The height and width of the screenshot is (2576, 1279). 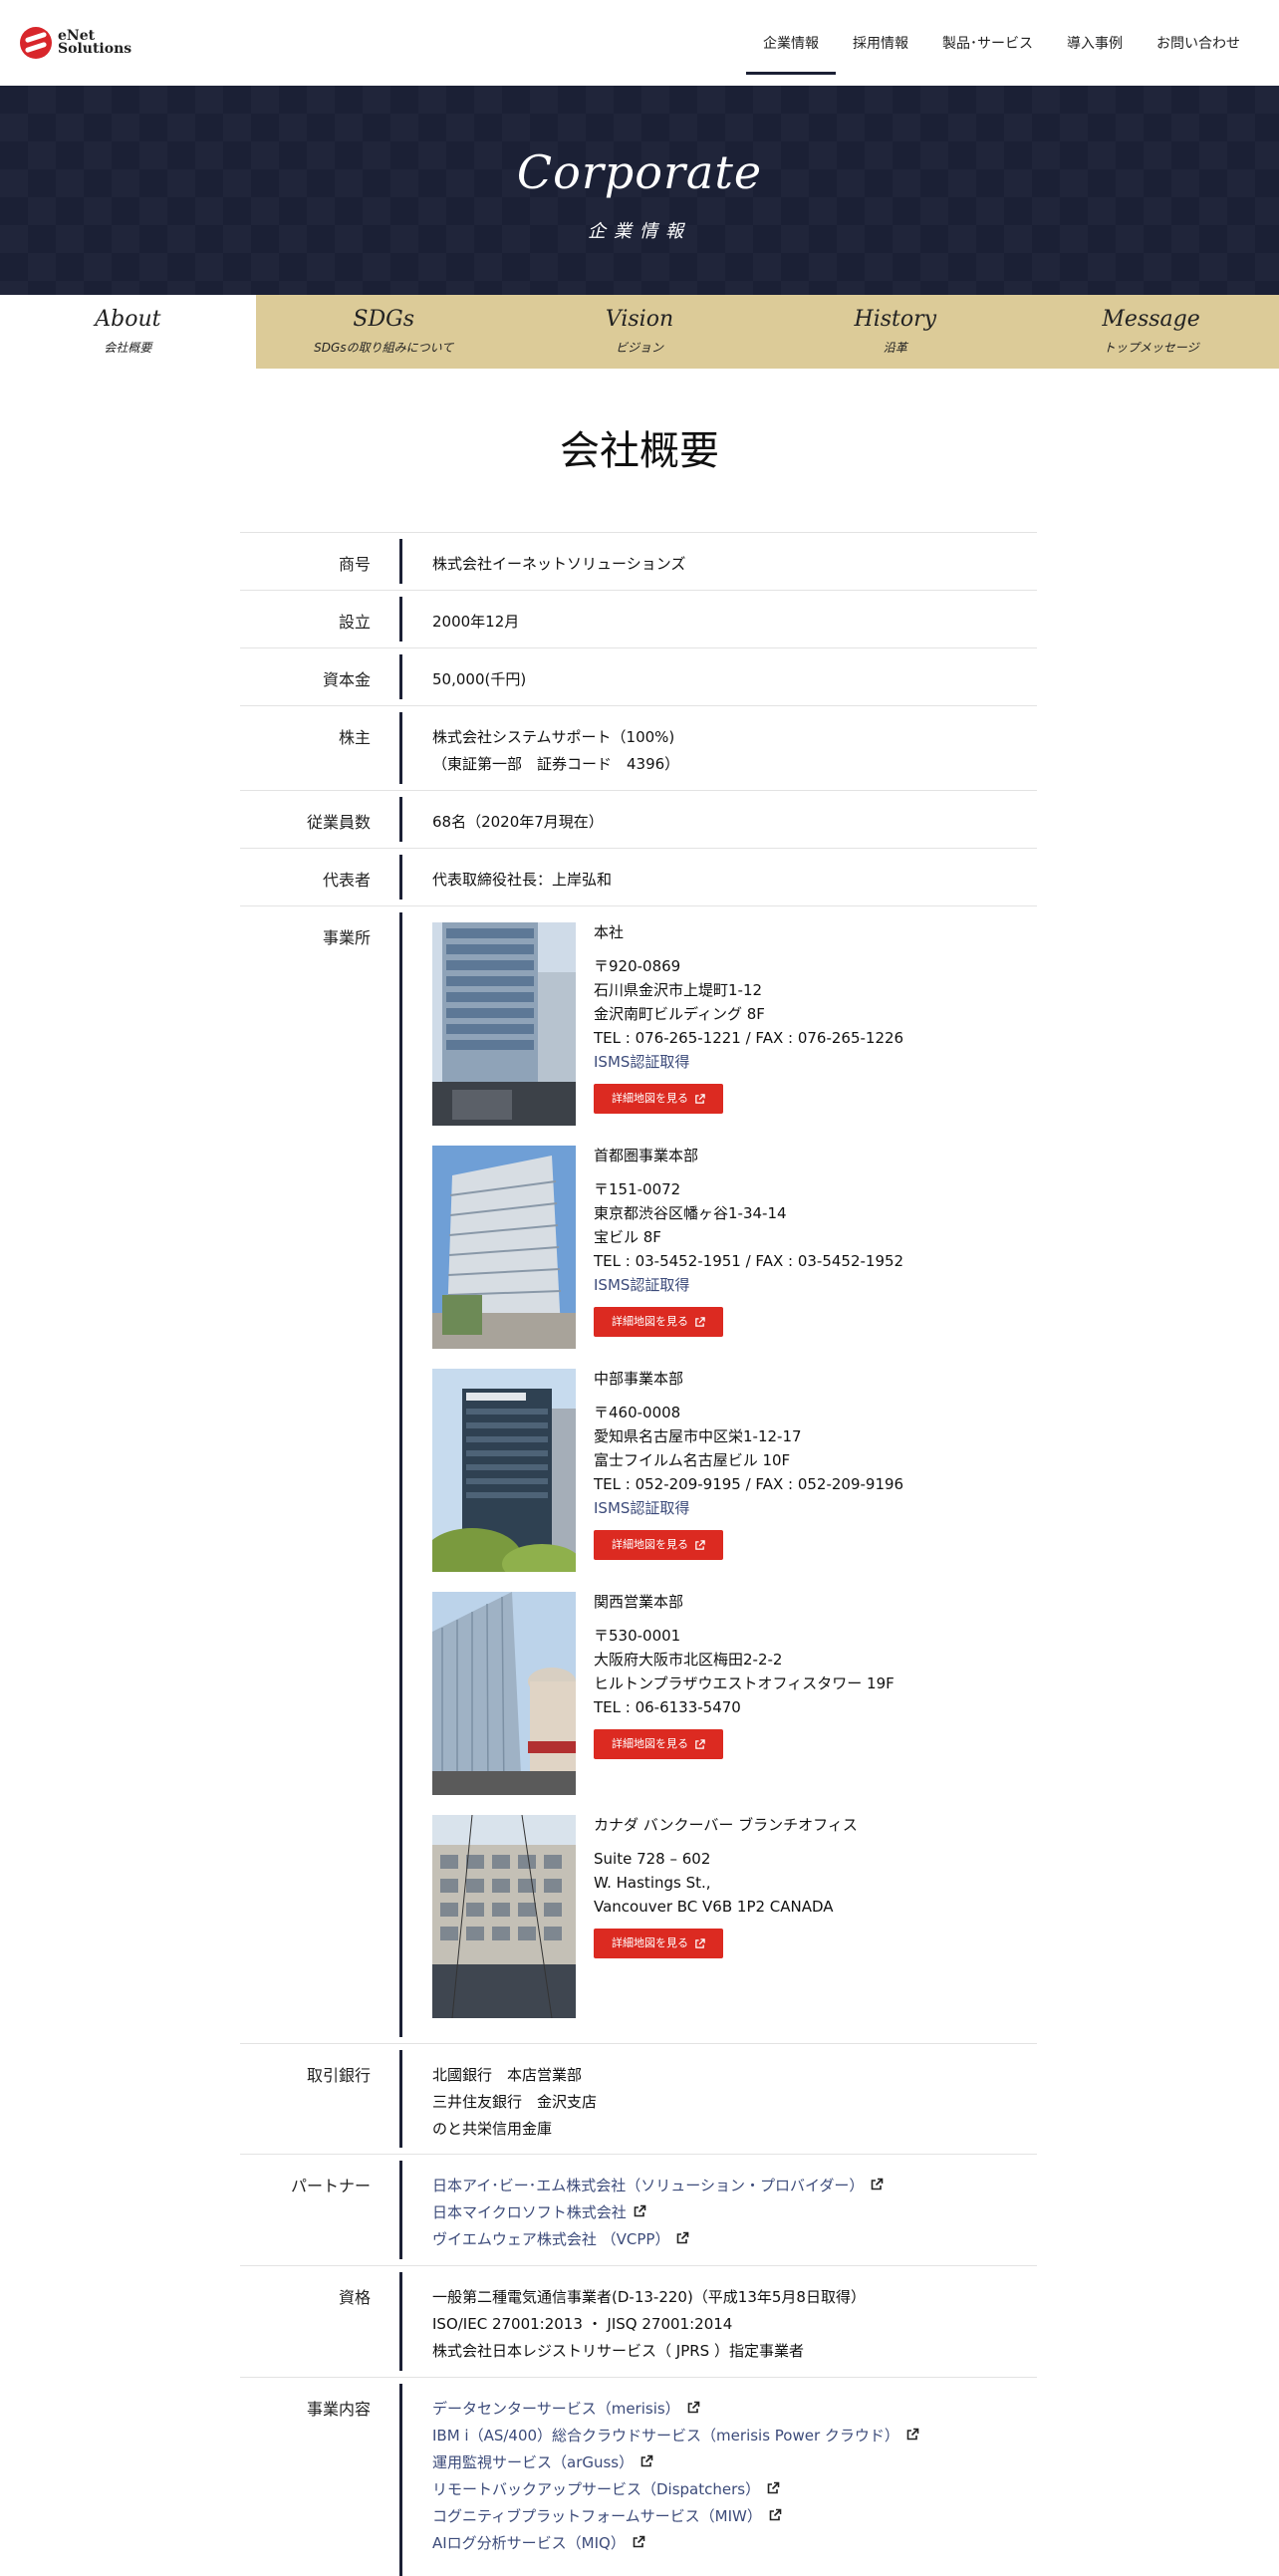 I want to click on office-tel: TEL : 06-6133-5470, so click(x=668, y=1707).